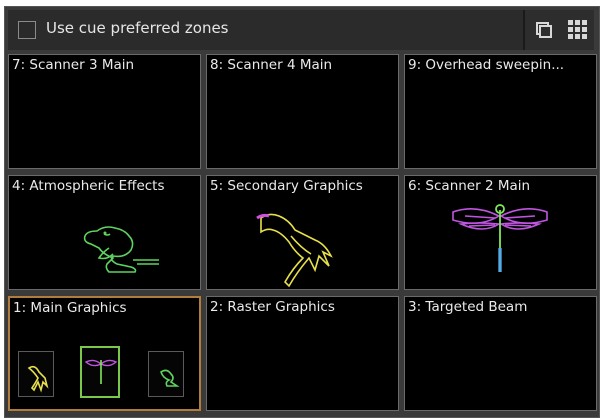  What do you see at coordinates (104, 111) in the screenshot?
I see `zone-cell-7: 7: Scanner 3 Main` at bounding box center [104, 111].